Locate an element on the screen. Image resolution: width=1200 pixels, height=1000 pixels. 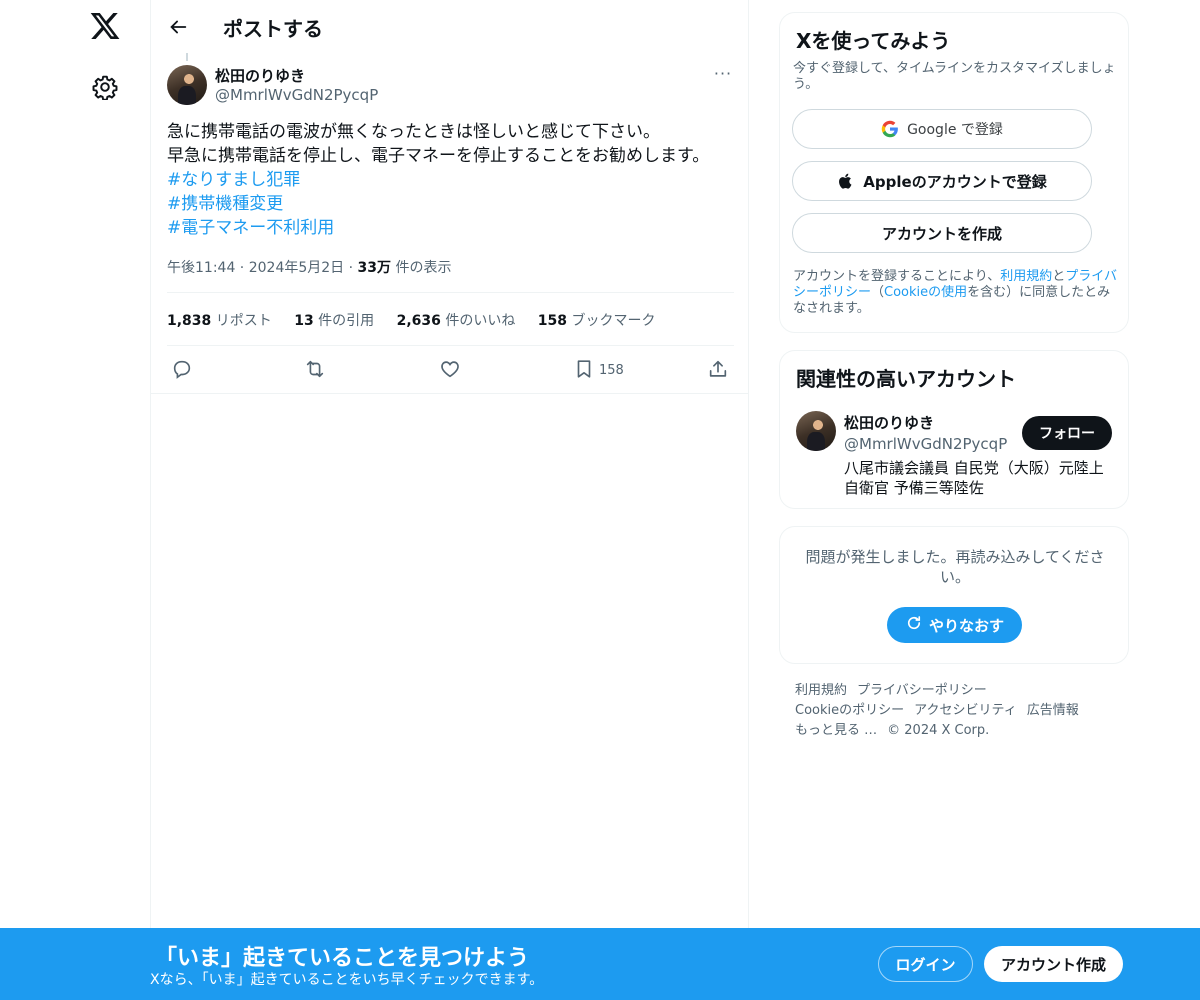
share-icon is located at coordinates (719, 370).